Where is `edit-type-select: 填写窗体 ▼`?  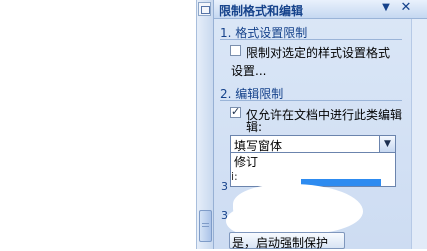
edit-type-select: 填写窗体 ▼ is located at coordinates (313, 144).